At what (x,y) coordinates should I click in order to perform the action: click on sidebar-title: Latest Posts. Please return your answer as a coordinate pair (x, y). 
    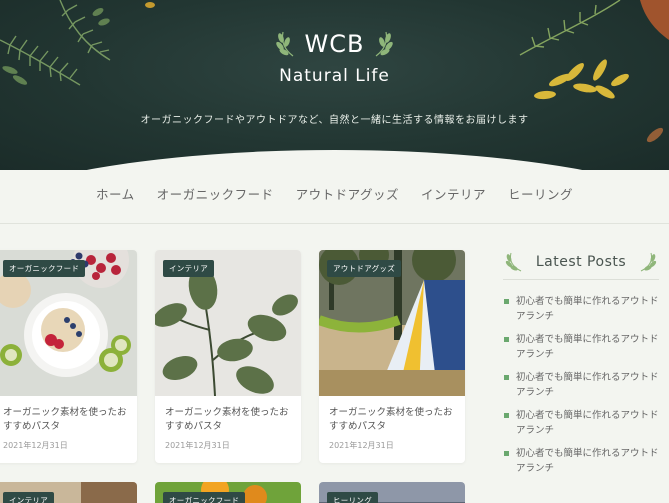
    Looking at the image, I should click on (581, 262).